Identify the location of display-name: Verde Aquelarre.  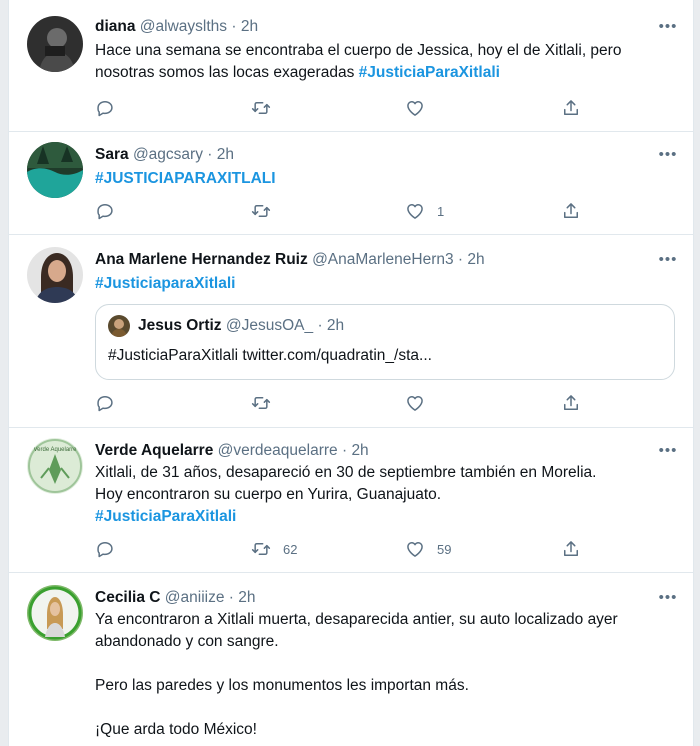
(154, 450).